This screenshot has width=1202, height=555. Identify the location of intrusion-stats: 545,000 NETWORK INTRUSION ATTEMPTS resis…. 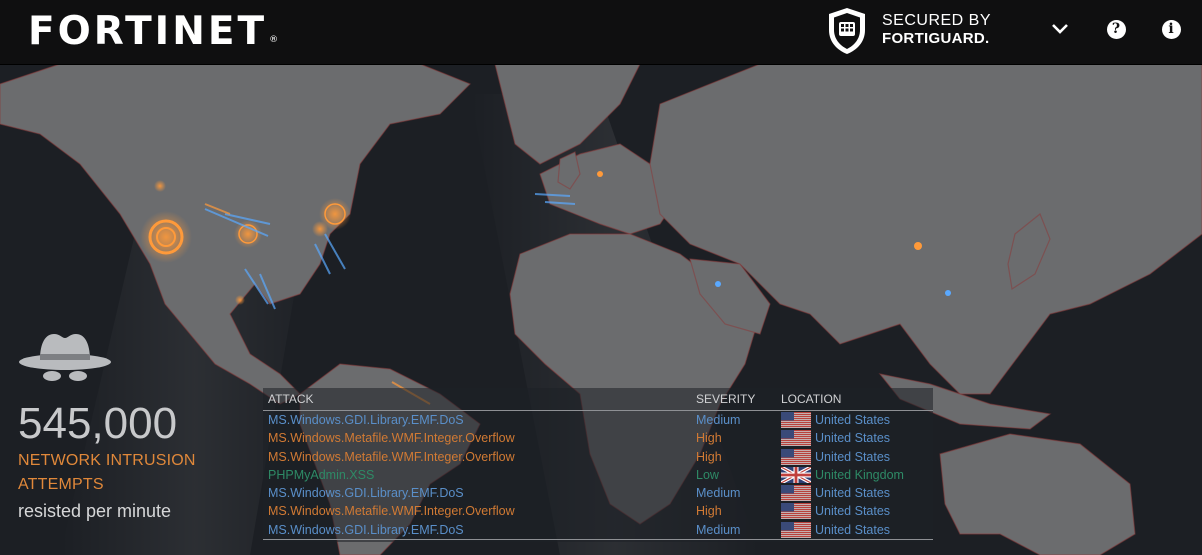
(107, 426).